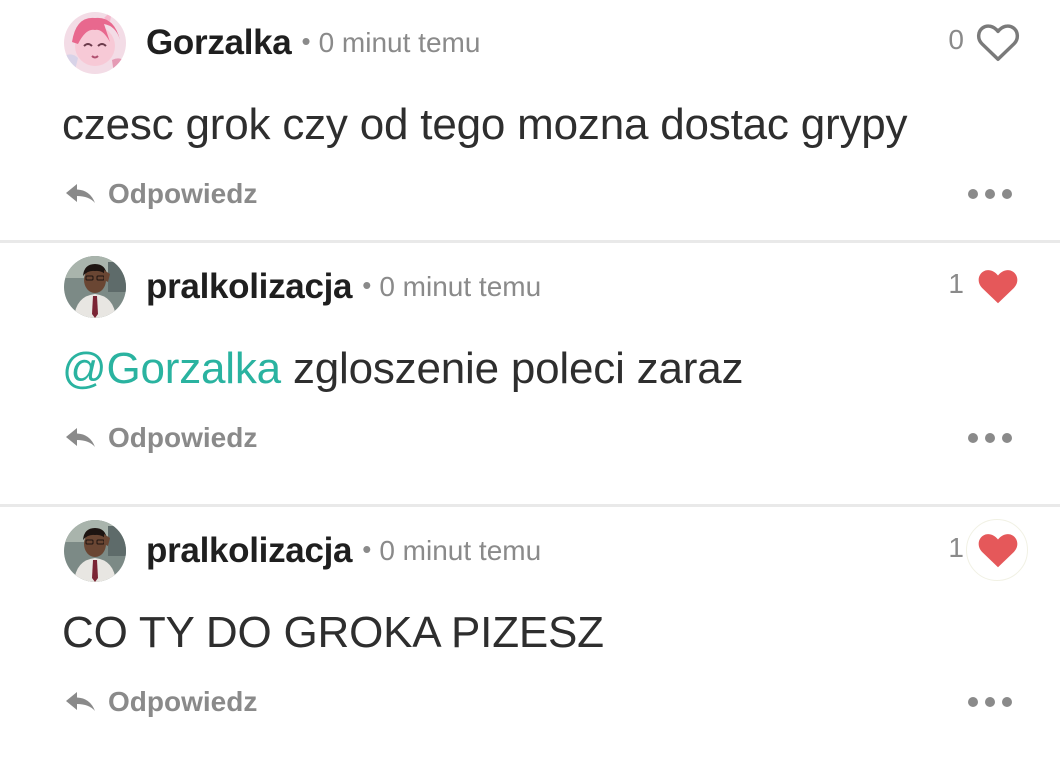 This screenshot has width=1060, height=772. I want to click on heart-outline-icon, so click(998, 42).